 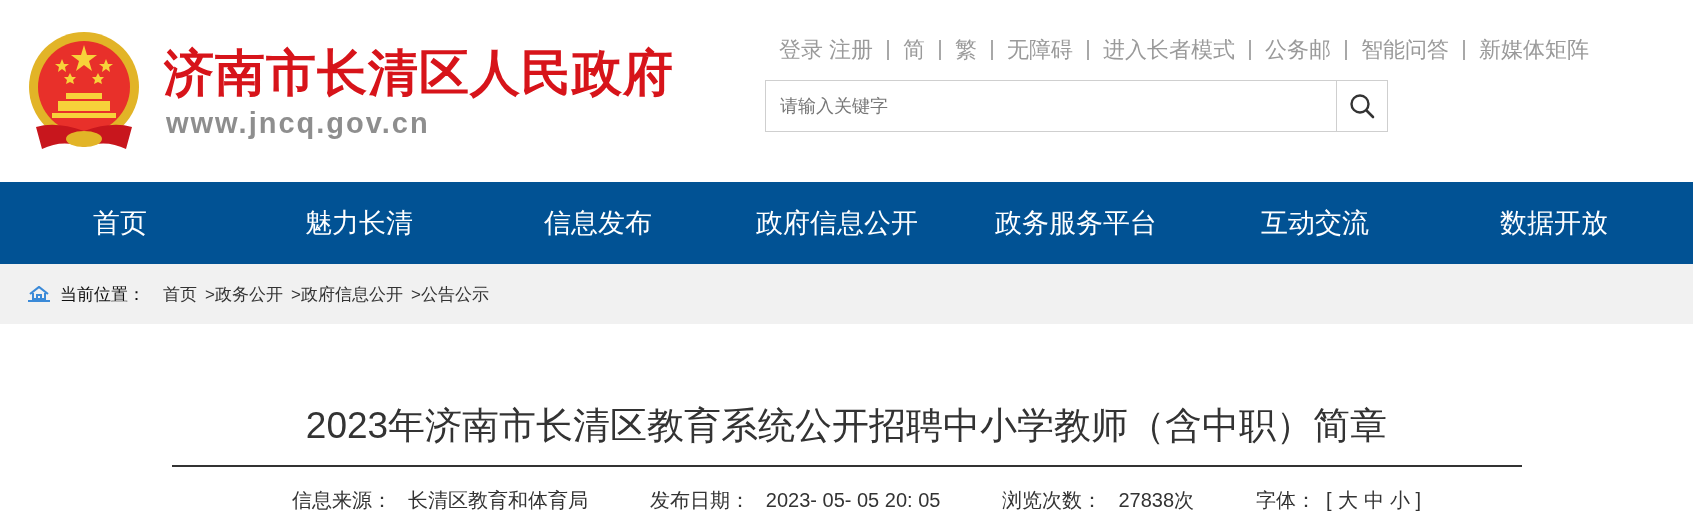 What do you see at coordinates (449, 294) in the screenshot?
I see `breadcrumb-link: >公告公示` at bounding box center [449, 294].